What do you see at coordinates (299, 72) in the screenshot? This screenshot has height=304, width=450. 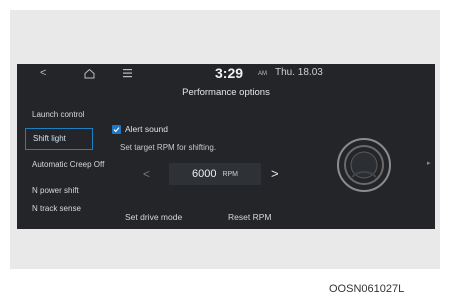 I see `clock-date: Thu. 18.03` at bounding box center [299, 72].